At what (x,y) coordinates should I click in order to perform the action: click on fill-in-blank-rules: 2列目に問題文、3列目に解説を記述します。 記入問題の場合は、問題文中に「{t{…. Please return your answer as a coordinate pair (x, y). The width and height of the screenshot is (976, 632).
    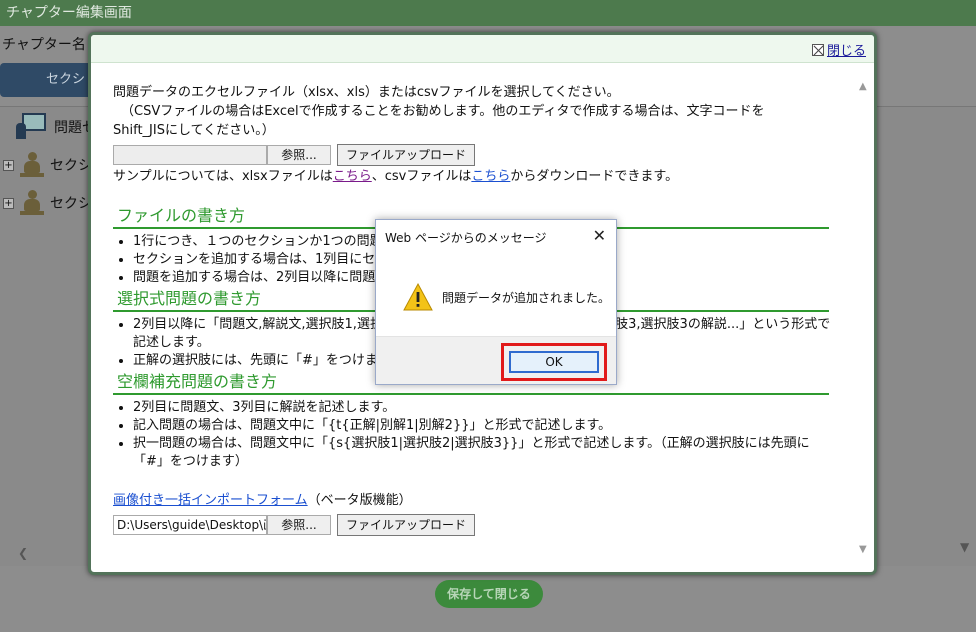
    Looking at the image, I should click on (473, 435).